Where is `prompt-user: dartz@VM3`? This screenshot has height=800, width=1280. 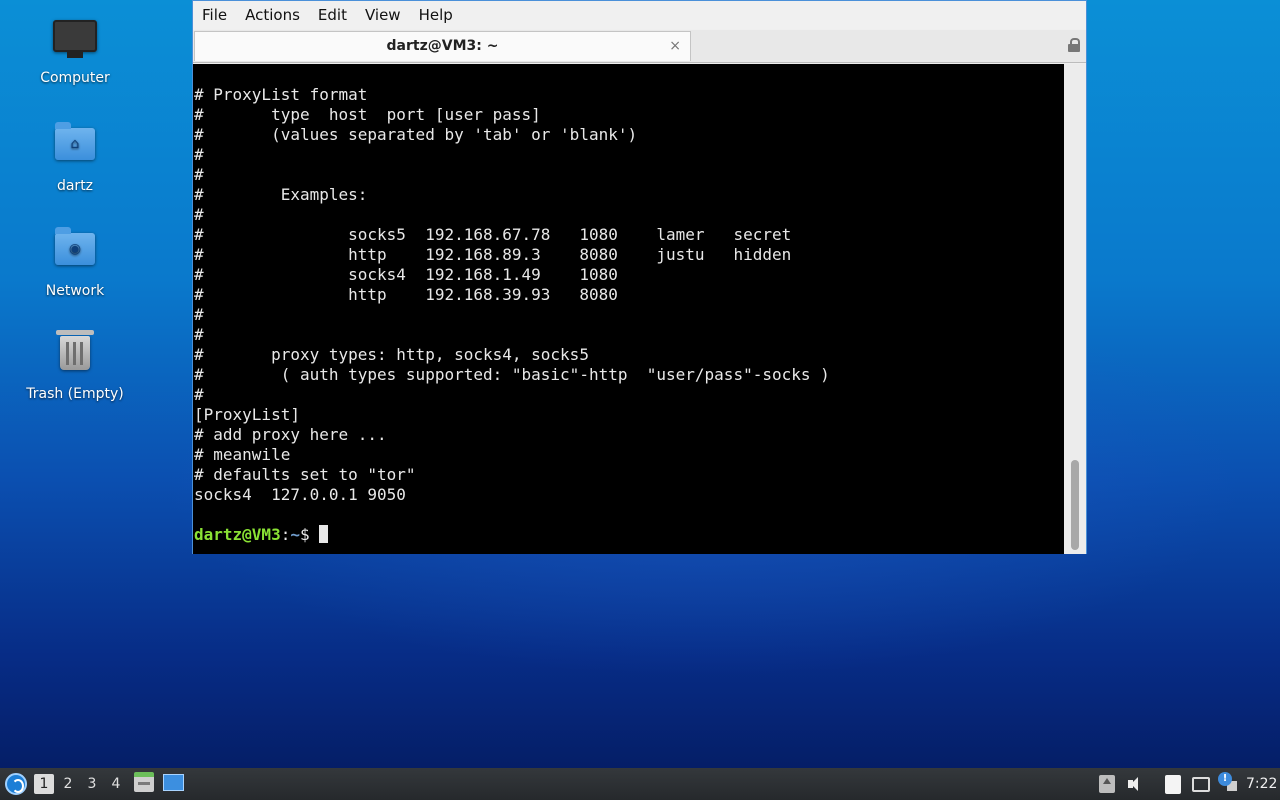
prompt-user: dartz@VM3 is located at coordinates (237, 534).